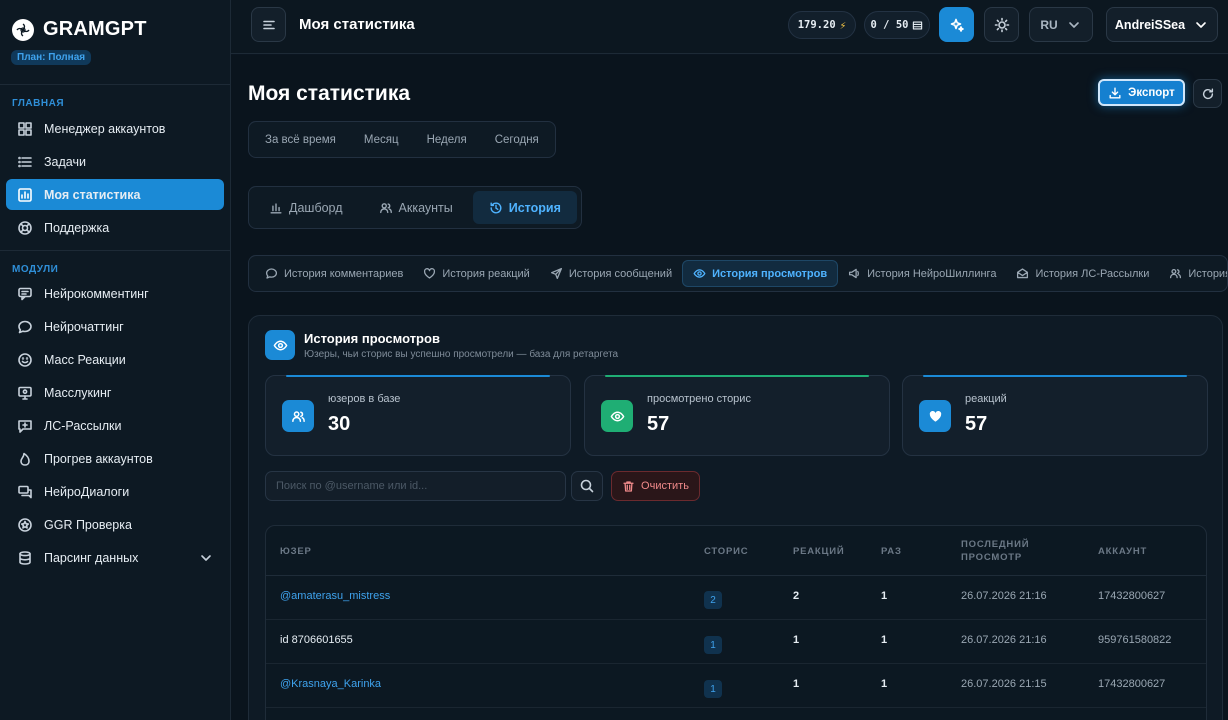 The height and width of the screenshot is (720, 1228). I want to click on language-value: RU, so click(1049, 24).